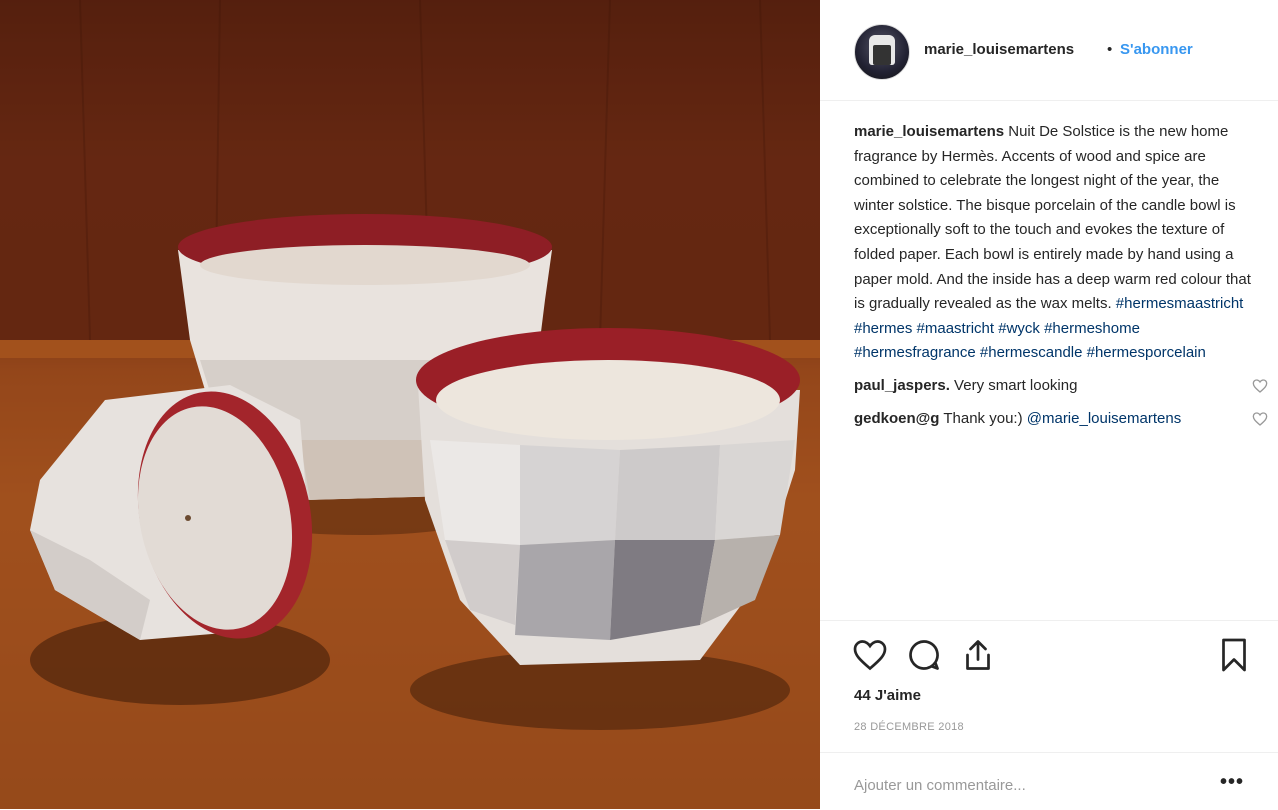 The image size is (1278, 810). Describe the element at coordinates (887, 695) in the screenshot. I see `likes-count: 44 J'aime` at that location.